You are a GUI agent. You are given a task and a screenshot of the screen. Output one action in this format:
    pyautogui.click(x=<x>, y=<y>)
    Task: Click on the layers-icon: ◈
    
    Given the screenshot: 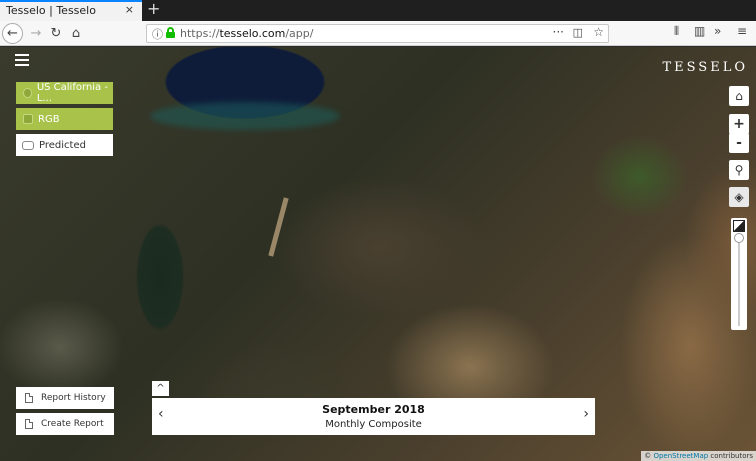 What is the action you would take?
    pyautogui.click(x=739, y=197)
    